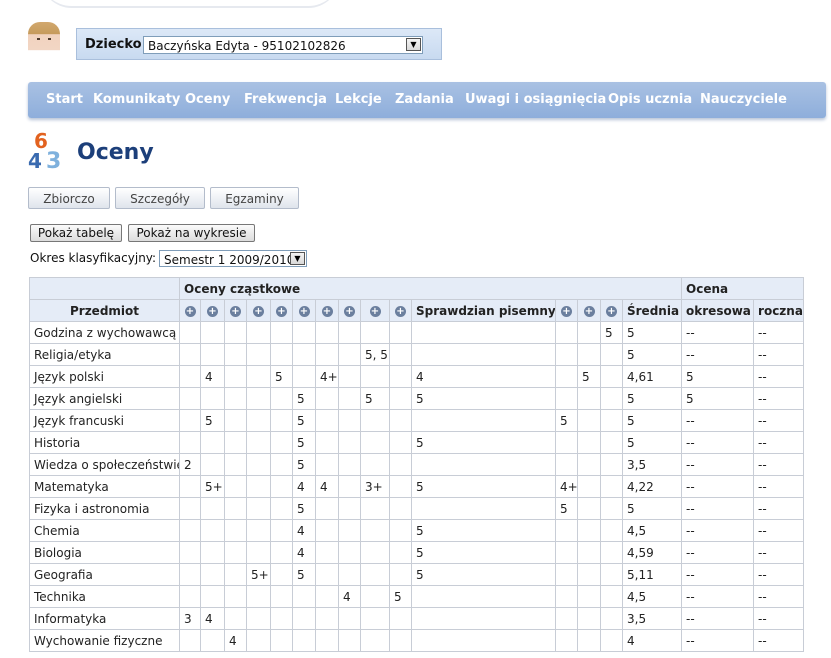  I want to click on grade-cell: 4+, so click(327, 376).